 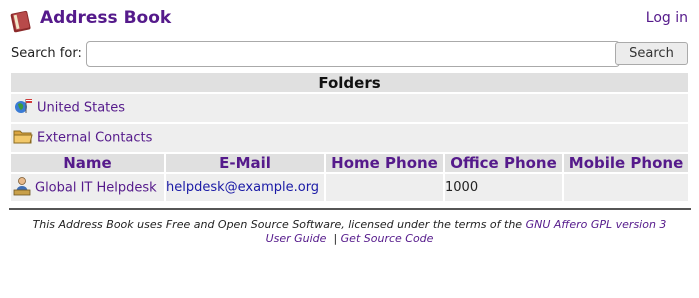 I want to click on column-header-email: E-Mail, so click(x=245, y=163).